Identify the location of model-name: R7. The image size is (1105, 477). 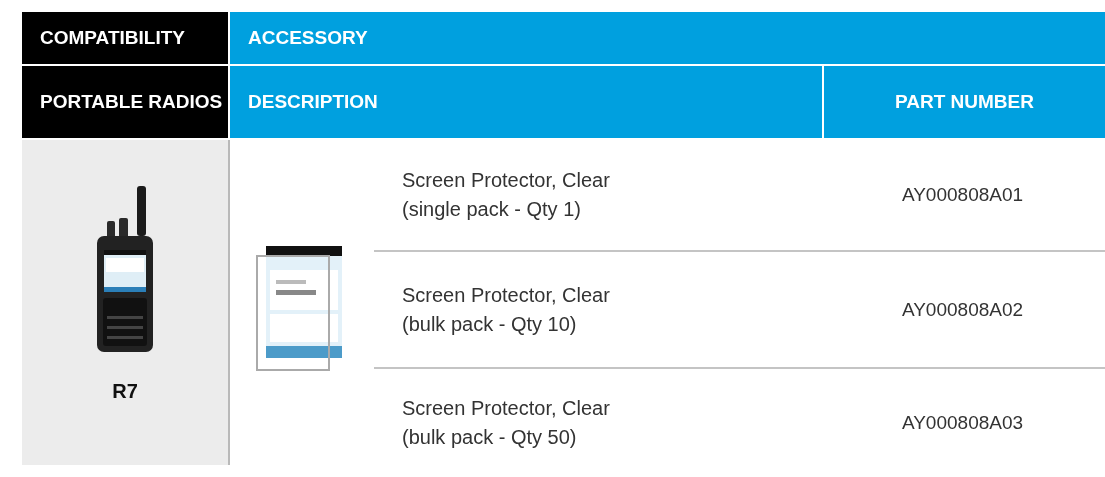
(125, 391).